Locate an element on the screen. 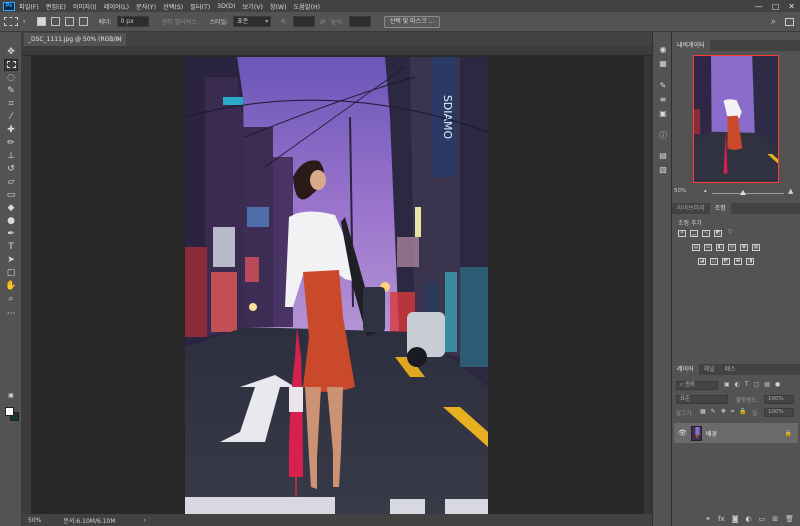 Image resolution: width=800 pixels, height=526 pixels. tab-layers: 레이어 is located at coordinates (685, 369).